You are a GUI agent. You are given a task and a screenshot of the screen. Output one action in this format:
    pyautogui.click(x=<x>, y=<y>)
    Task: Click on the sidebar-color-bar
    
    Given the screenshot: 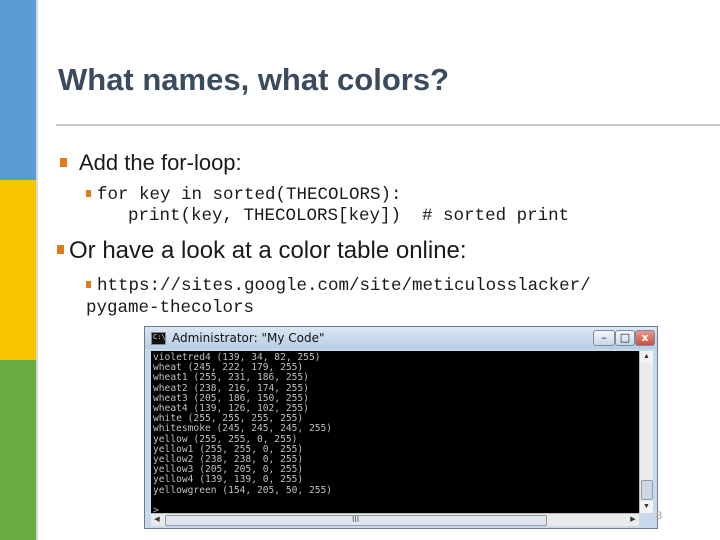 What is the action you would take?
    pyautogui.click(x=18, y=270)
    